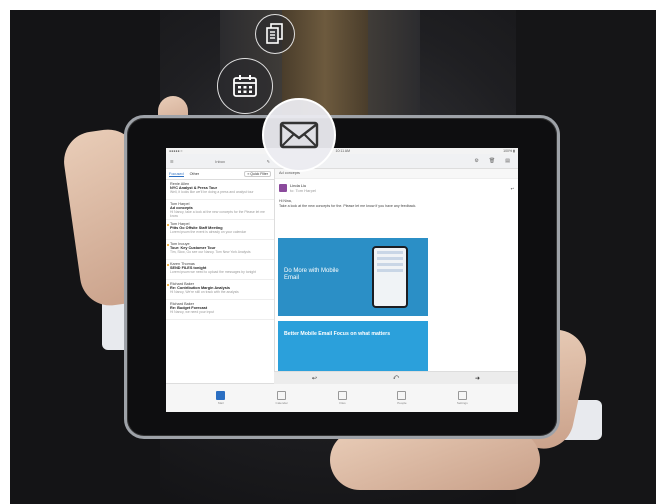 This screenshot has width=666, height=504. What do you see at coordinates (435, 460) in the screenshot?
I see `lower-hand` at bounding box center [435, 460].